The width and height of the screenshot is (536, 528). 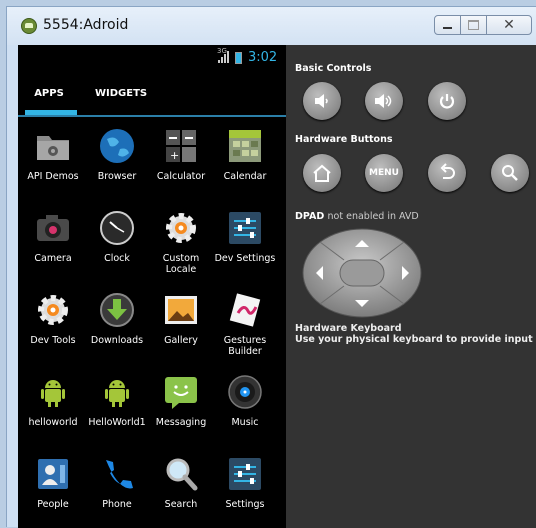 I want to click on app-settings: Settings, so click(x=245, y=487).